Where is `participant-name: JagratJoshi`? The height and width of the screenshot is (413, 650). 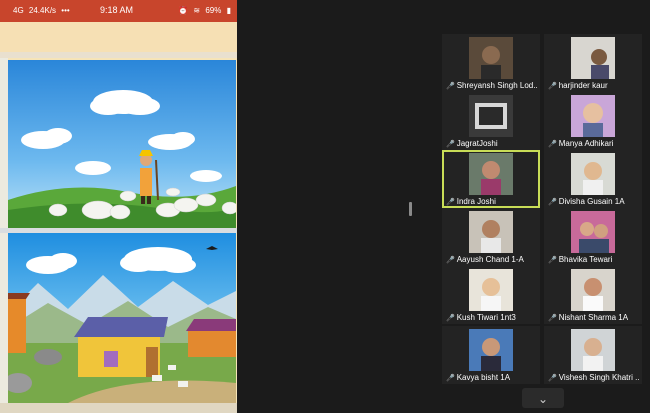
participant-name: JagratJoshi is located at coordinates (477, 143).